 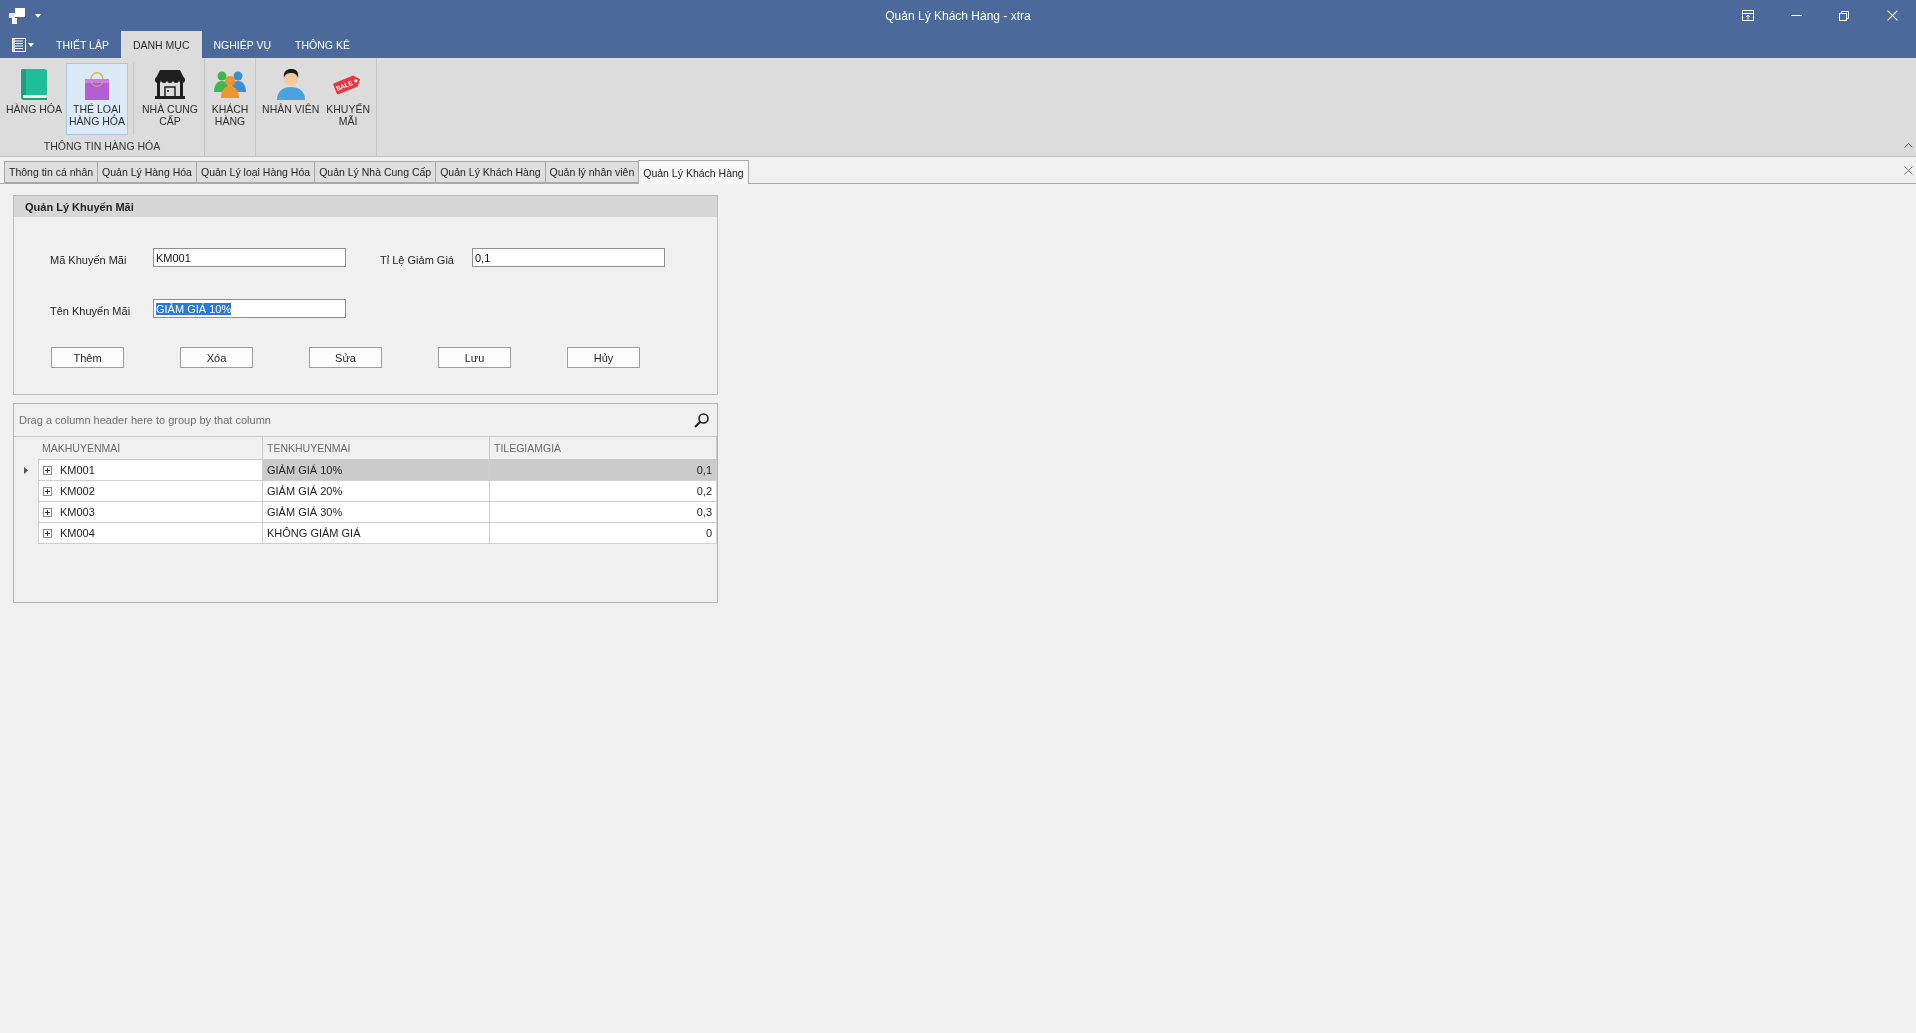 What do you see at coordinates (474, 357) in the screenshot?
I see `save-button: Lưu` at bounding box center [474, 357].